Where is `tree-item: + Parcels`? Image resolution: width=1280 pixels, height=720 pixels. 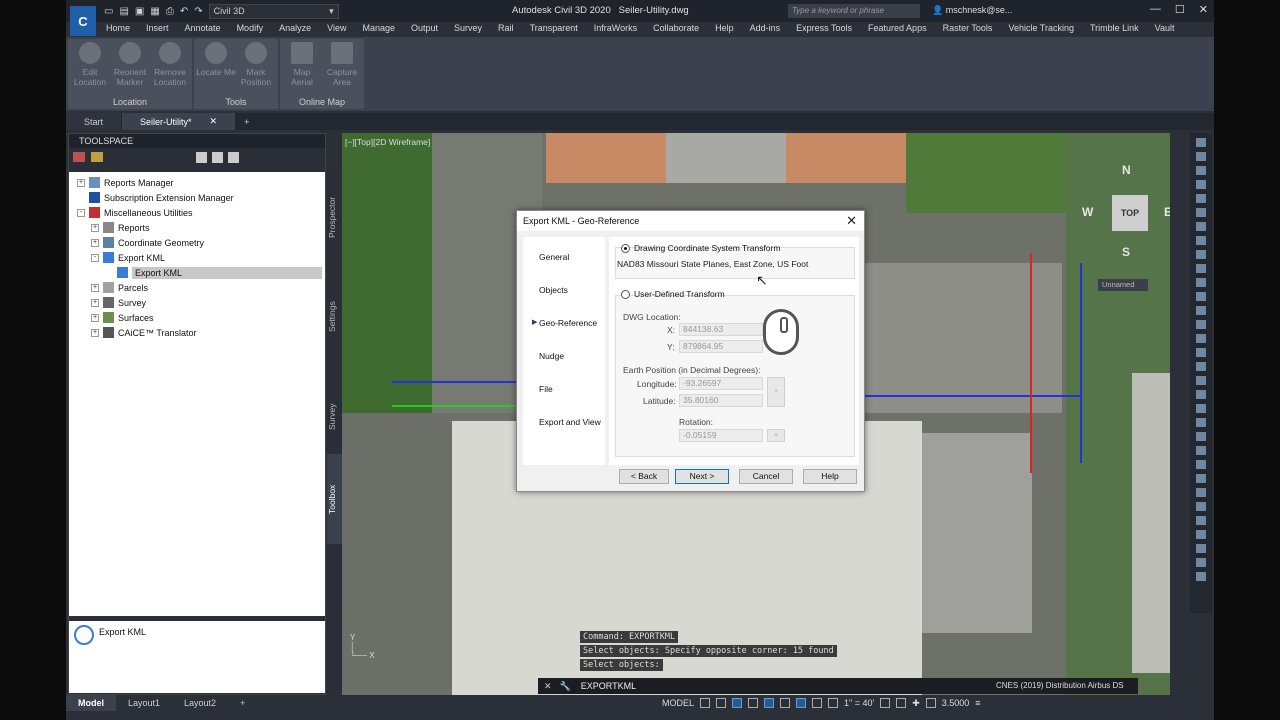
tree-item: + Parcels is located at coordinates (197, 287).